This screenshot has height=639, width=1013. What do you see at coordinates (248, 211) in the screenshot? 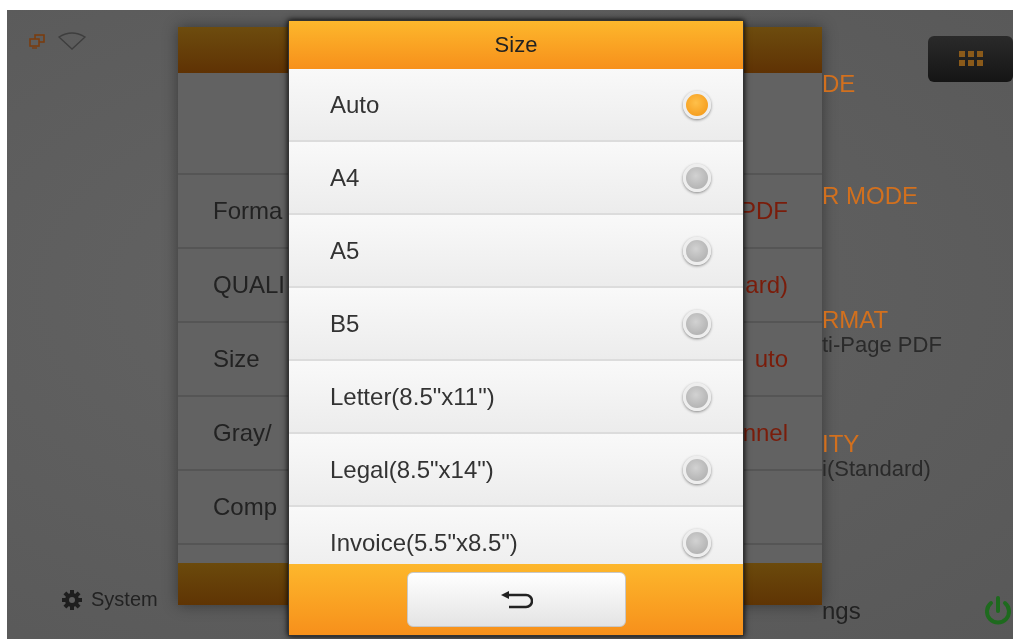
I see `setting-label: Forma` at bounding box center [248, 211].